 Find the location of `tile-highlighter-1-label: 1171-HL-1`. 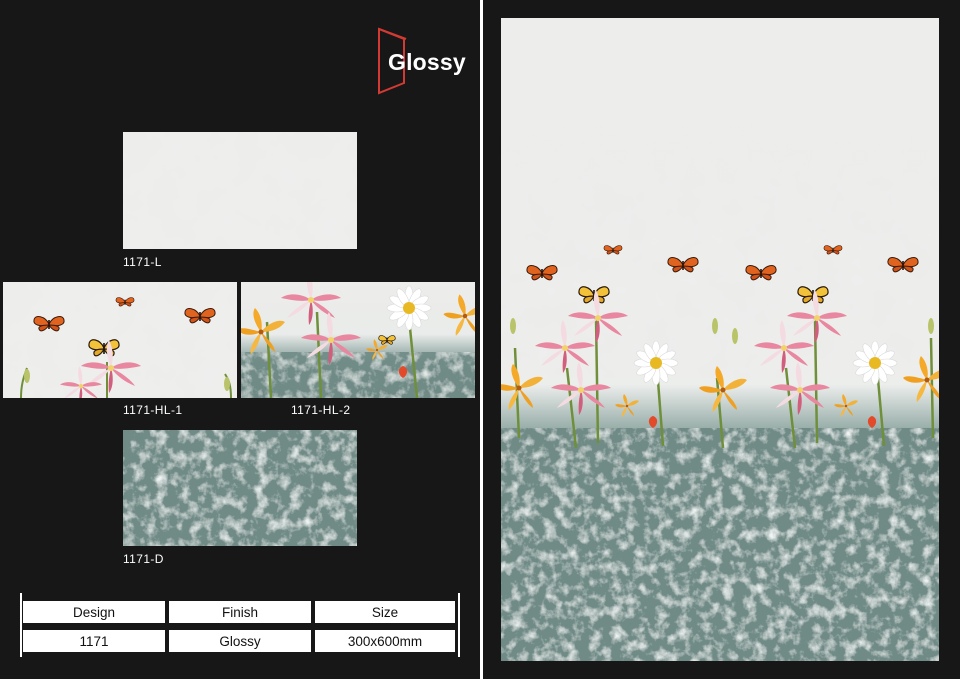

tile-highlighter-1-label: 1171-HL-1 is located at coordinates (153, 410).